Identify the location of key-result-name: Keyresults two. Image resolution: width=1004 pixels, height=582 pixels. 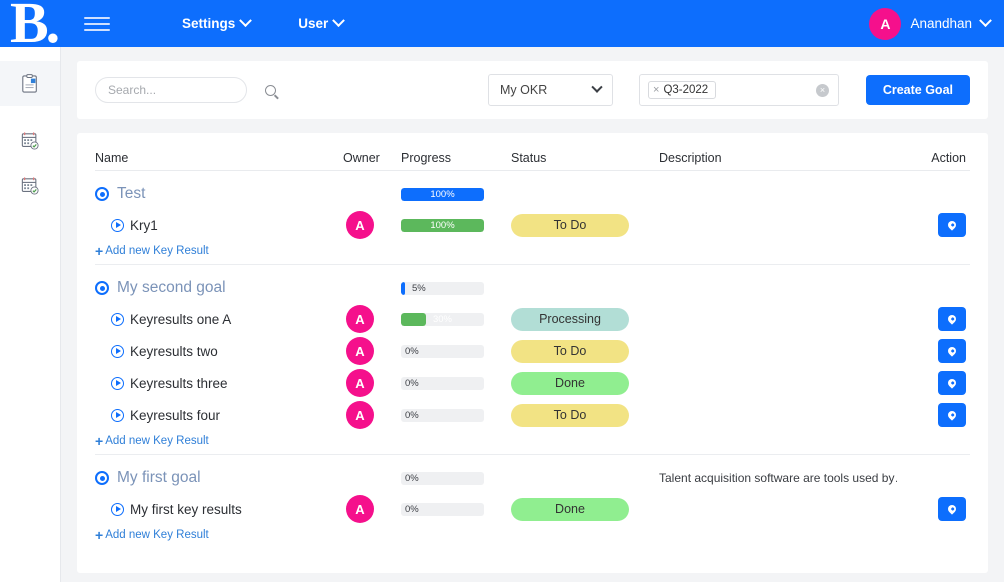
(219, 351).